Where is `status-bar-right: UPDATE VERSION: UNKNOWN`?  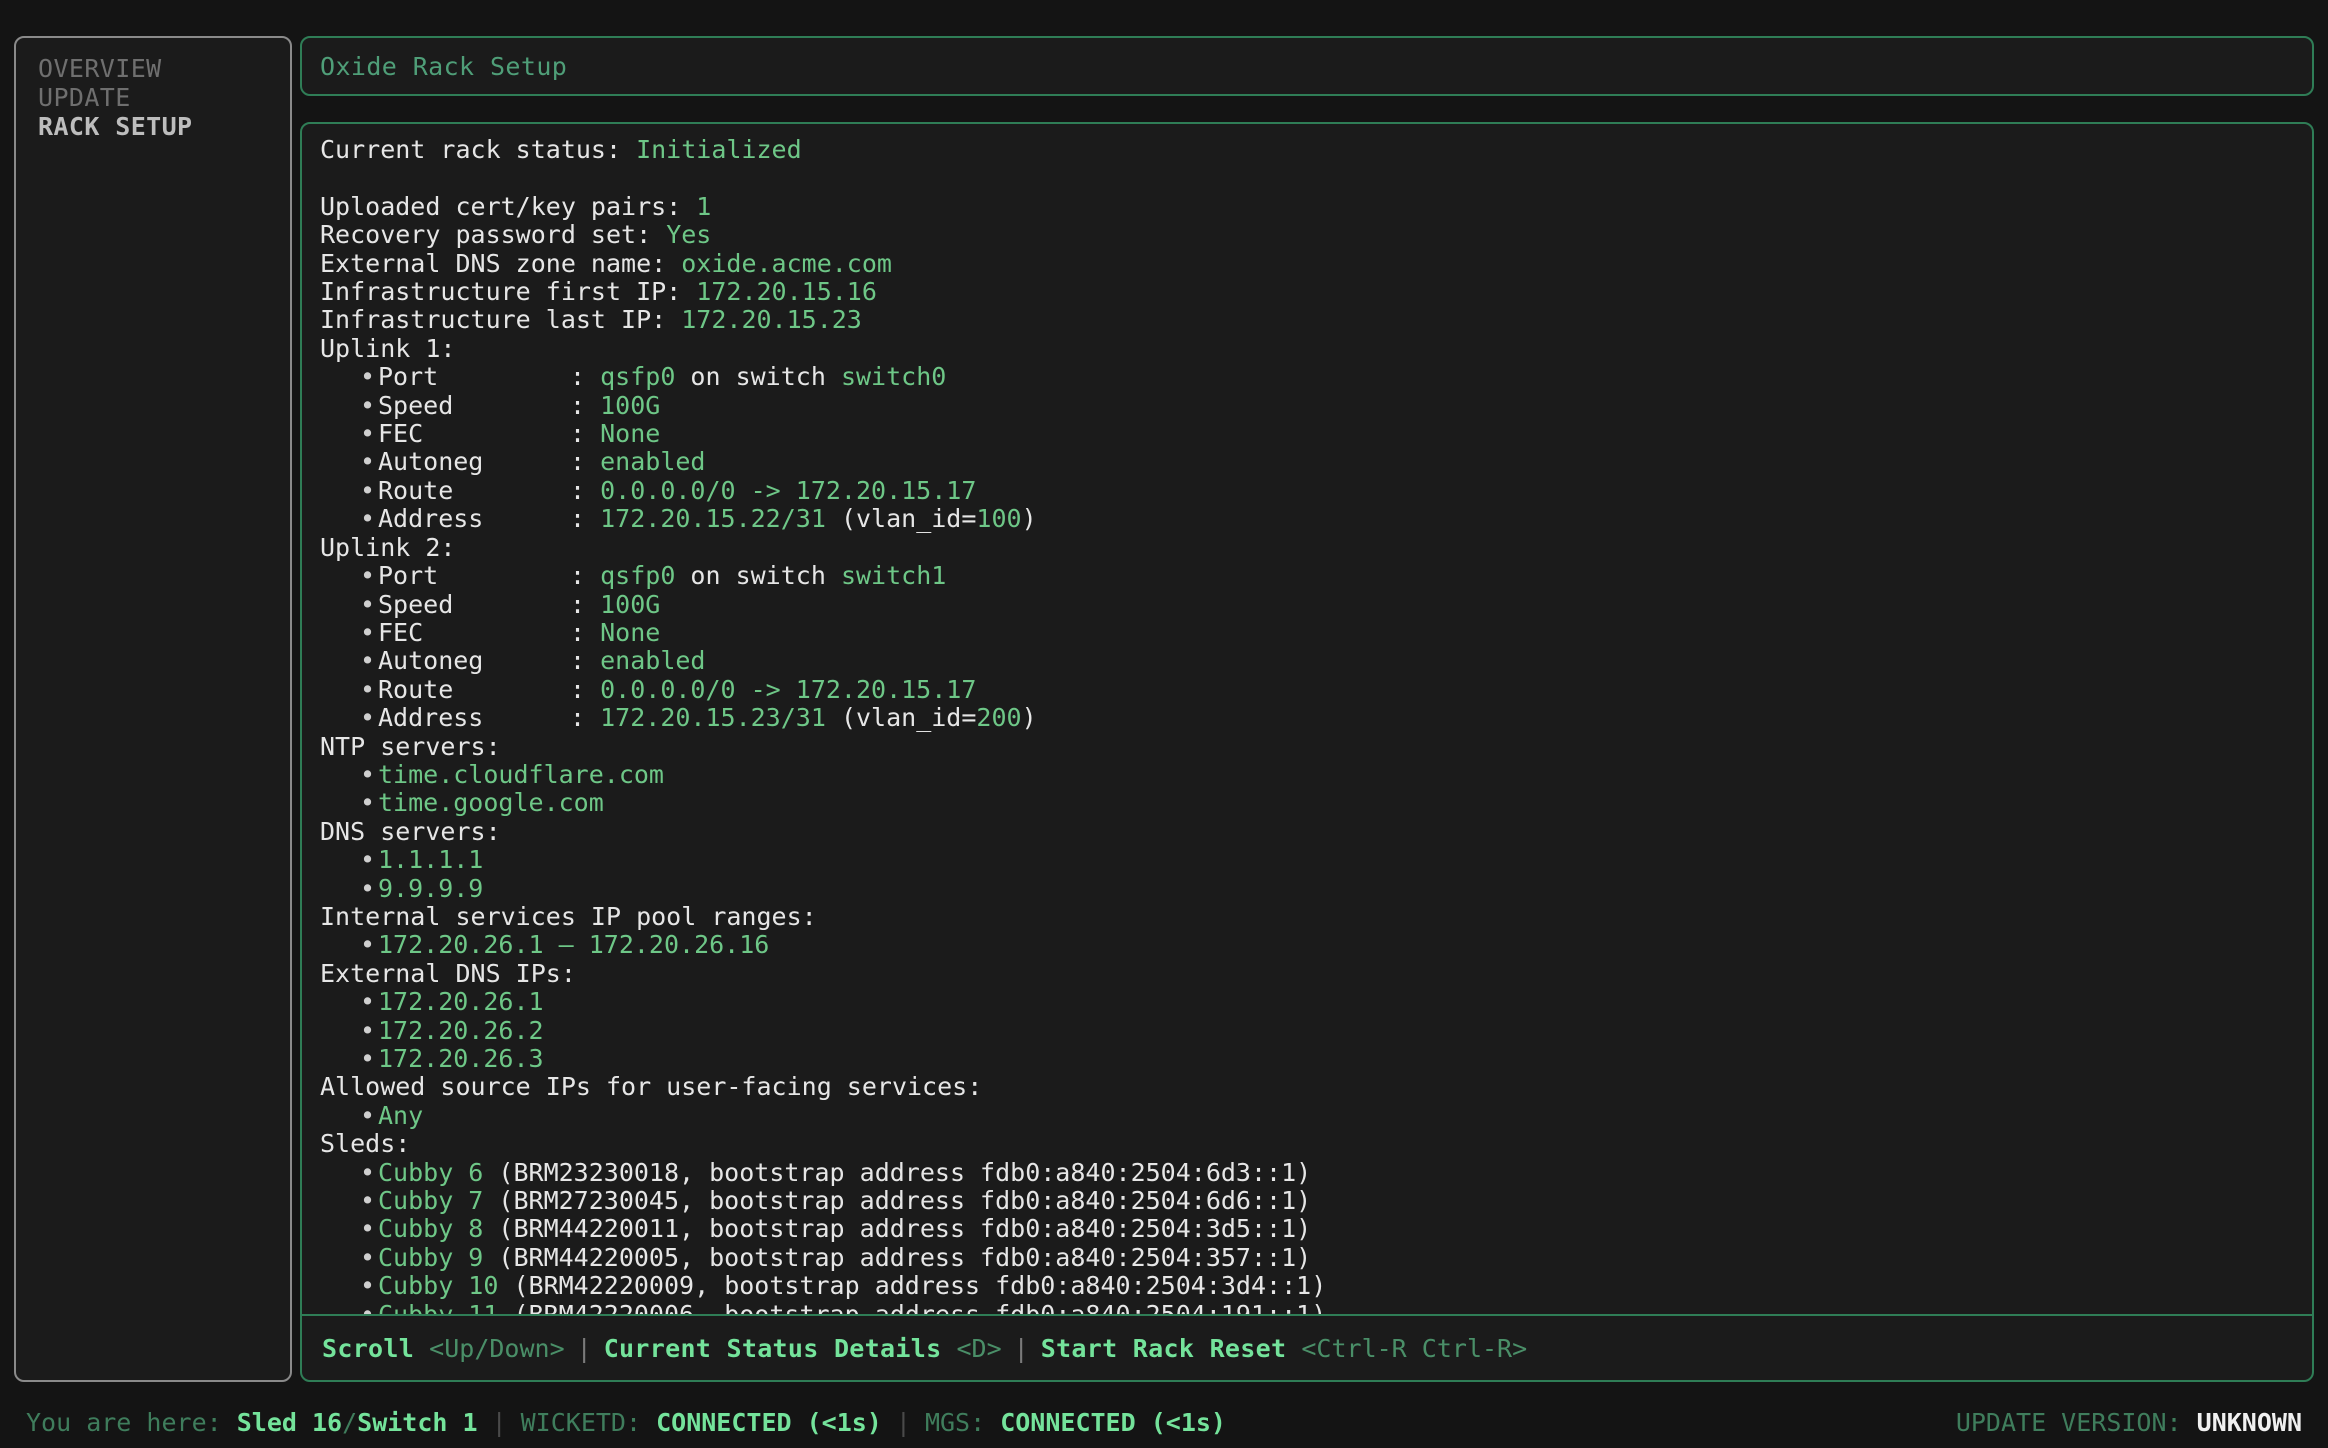
status-bar-right: UPDATE VERSION: UNKNOWN is located at coordinates (2129, 1422).